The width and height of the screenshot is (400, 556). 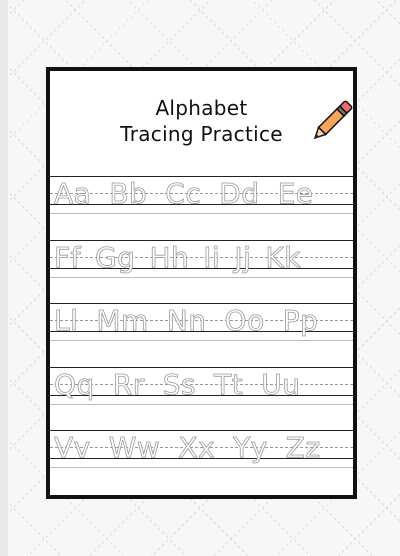 What do you see at coordinates (300, 320) in the screenshot?
I see `traceable-letter-pair: Pp` at bounding box center [300, 320].